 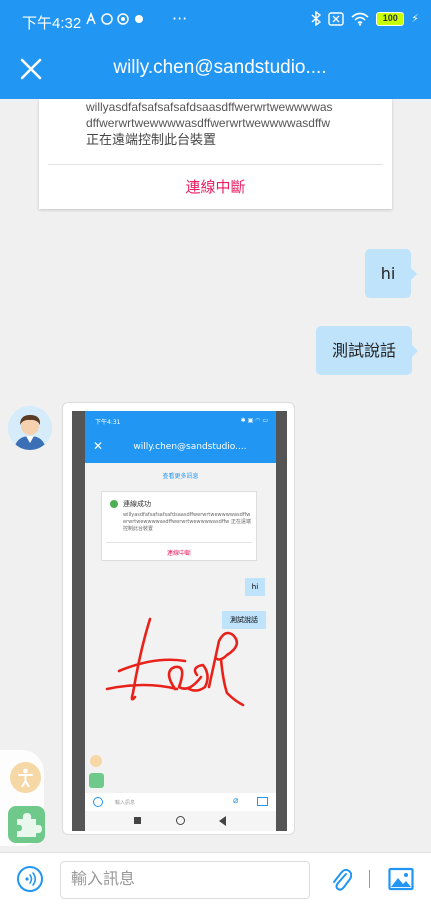 I want to click on screenshot-close-icon: ✕, so click(x=98, y=446).